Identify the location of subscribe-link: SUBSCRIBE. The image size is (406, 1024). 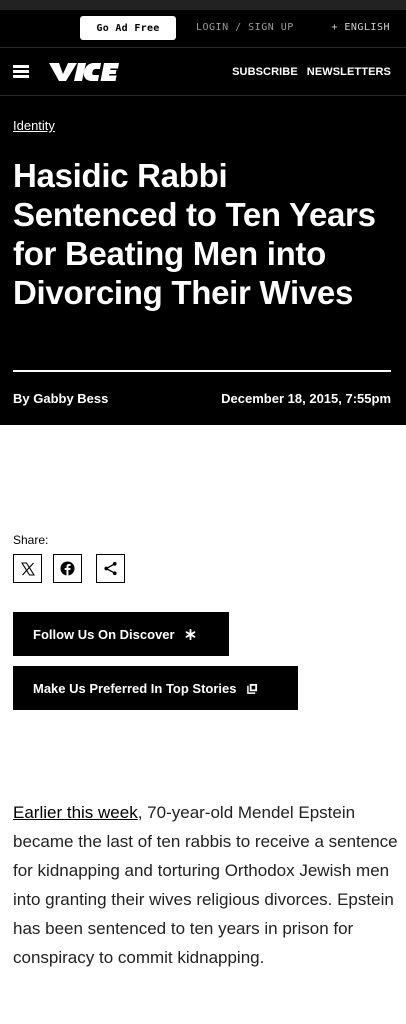
(265, 72).